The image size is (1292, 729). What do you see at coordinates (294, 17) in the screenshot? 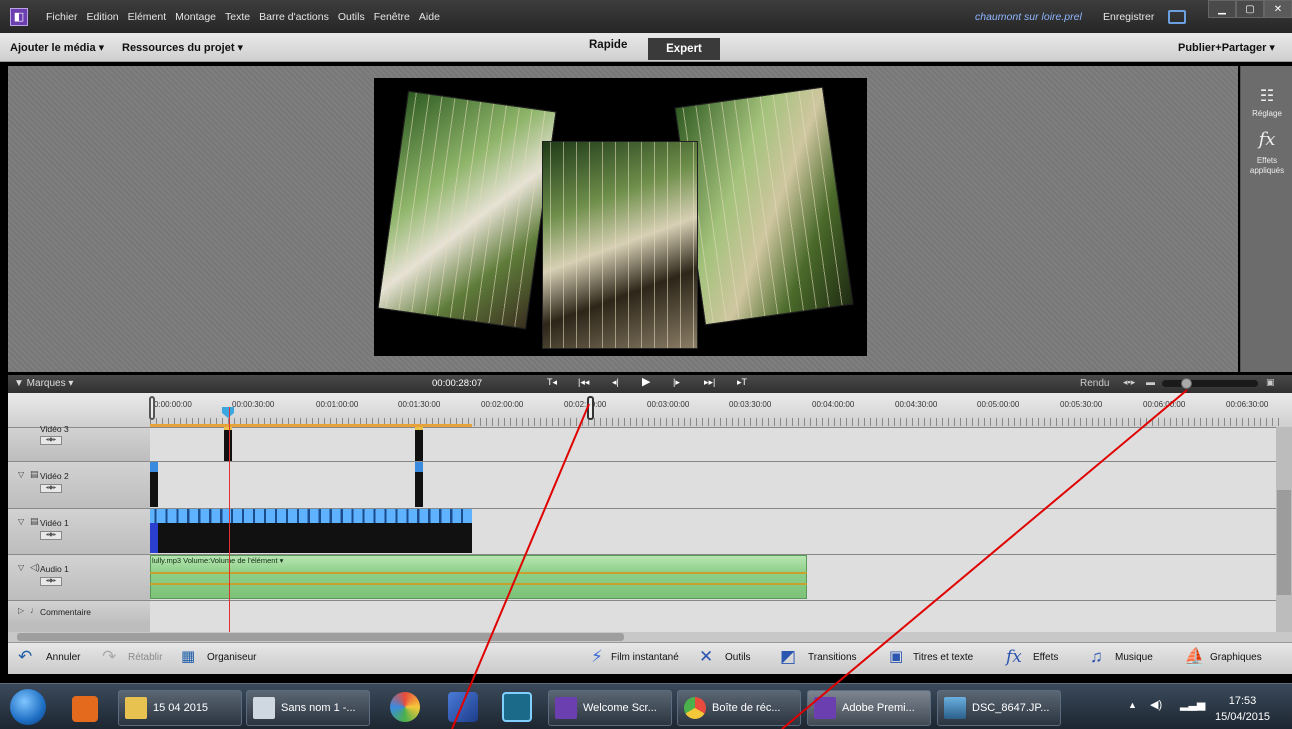
I see `menu-barre-actions: Barre d'actions` at bounding box center [294, 17].